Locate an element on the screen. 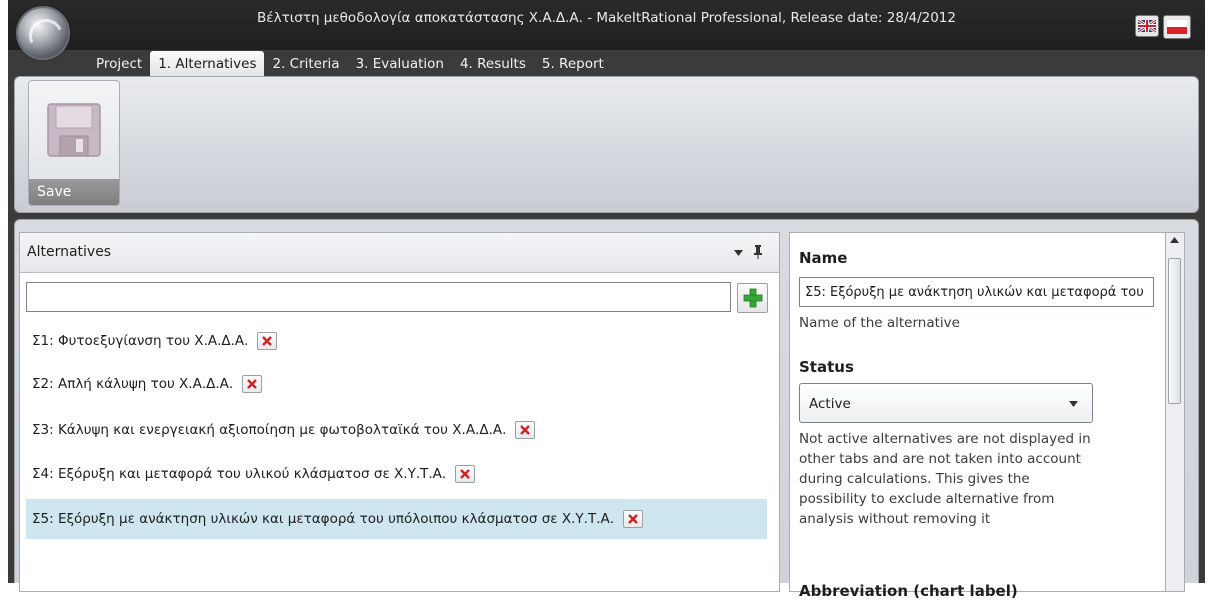  list-item: Σ2: Απλή κάλυψη του Χ.Α.Δ.Α. is located at coordinates (144, 384).